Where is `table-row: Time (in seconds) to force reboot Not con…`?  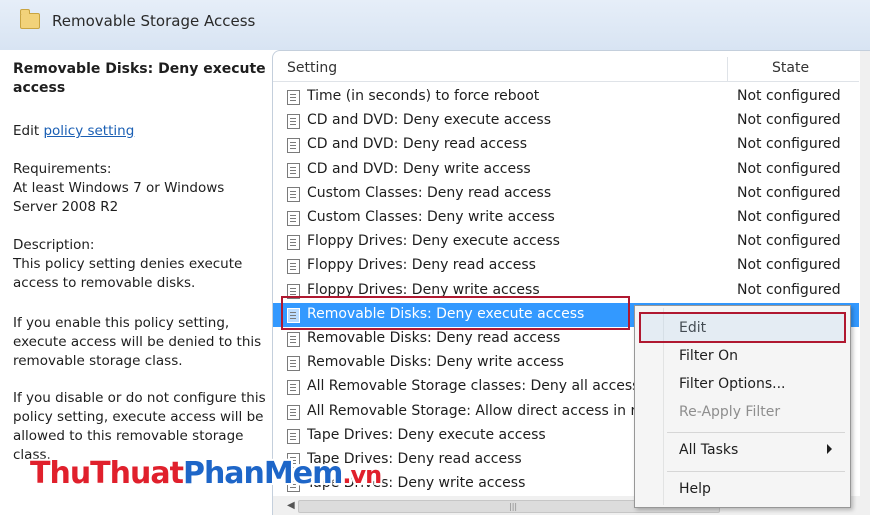 table-row: Time (in seconds) to force reboot Not con… is located at coordinates (566, 97).